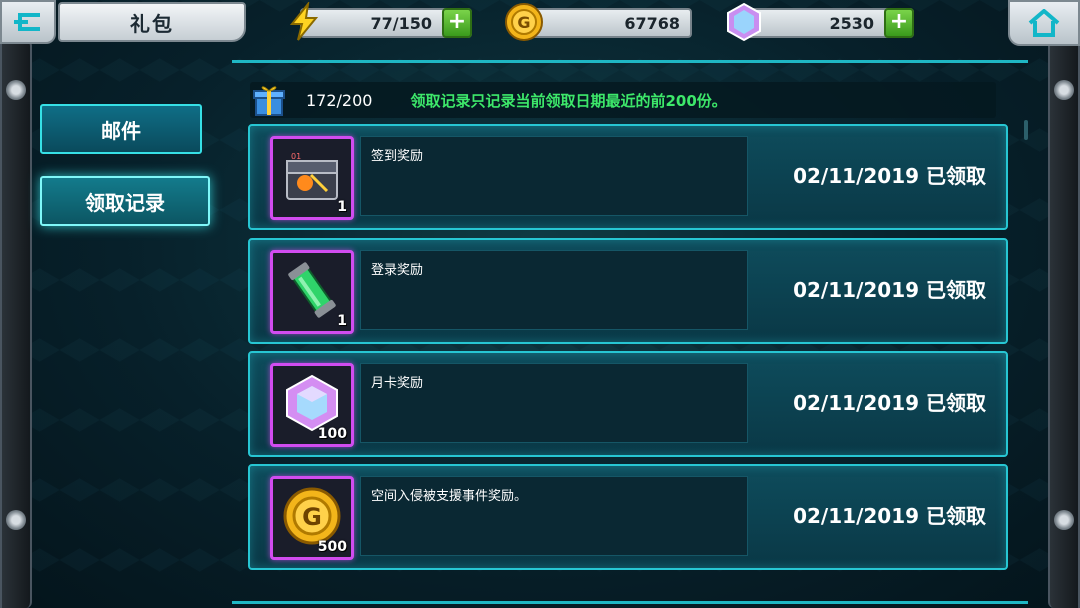  I want to click on record-row: 100 月卡奖励 02/11/2019 已领取, so click(628, 404).